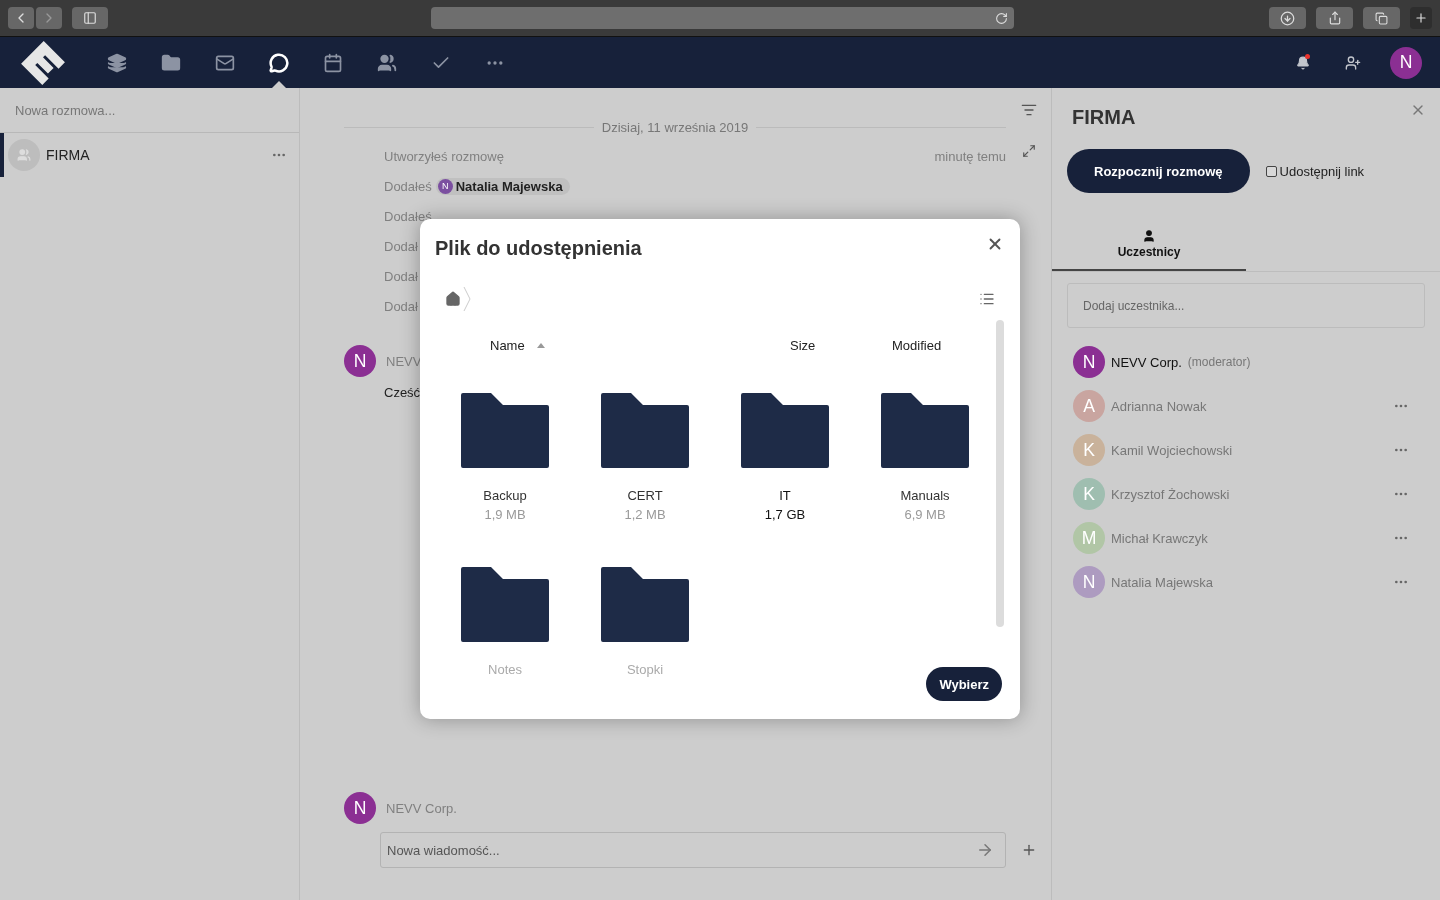 The height and width of the screenshot is (900, 1440). I want to click on folder-item: CERT 1,2 MB, so click(645, 457).